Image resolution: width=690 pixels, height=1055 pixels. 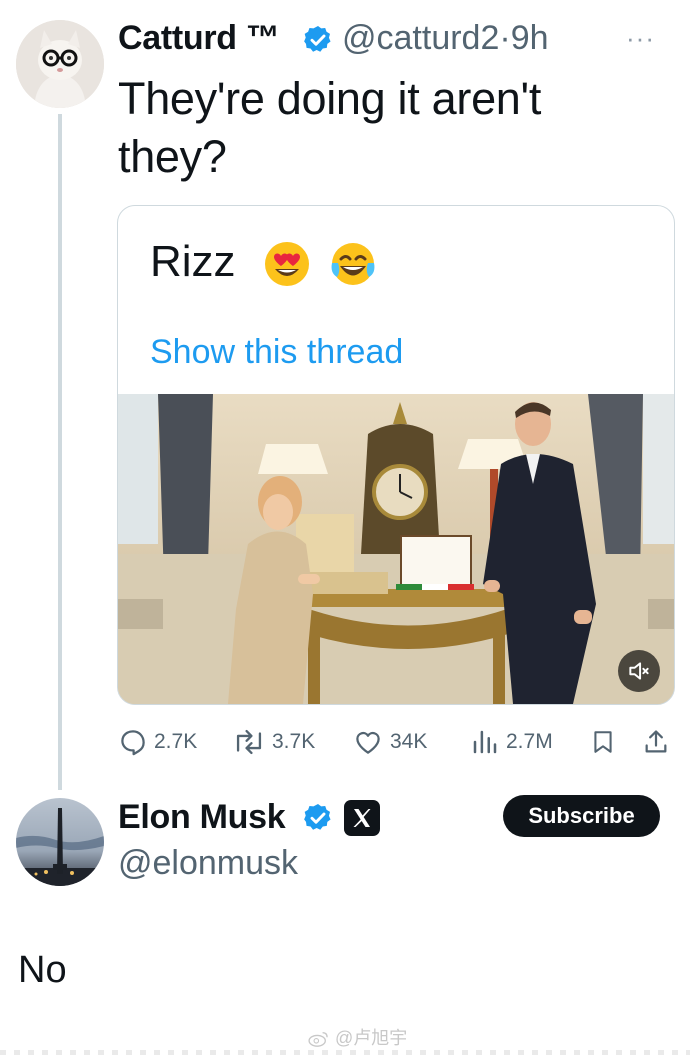 I want to click on elonmusk-avatar, so click(x=60, y=842).